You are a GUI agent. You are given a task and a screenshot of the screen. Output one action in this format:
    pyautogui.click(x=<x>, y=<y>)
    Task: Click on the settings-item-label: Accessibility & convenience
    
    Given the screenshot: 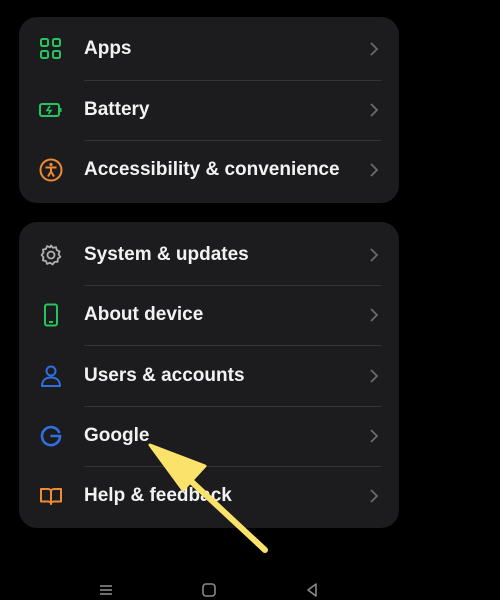 What is the action you would take?
    pyautogui.click(x=212, y=169)
    